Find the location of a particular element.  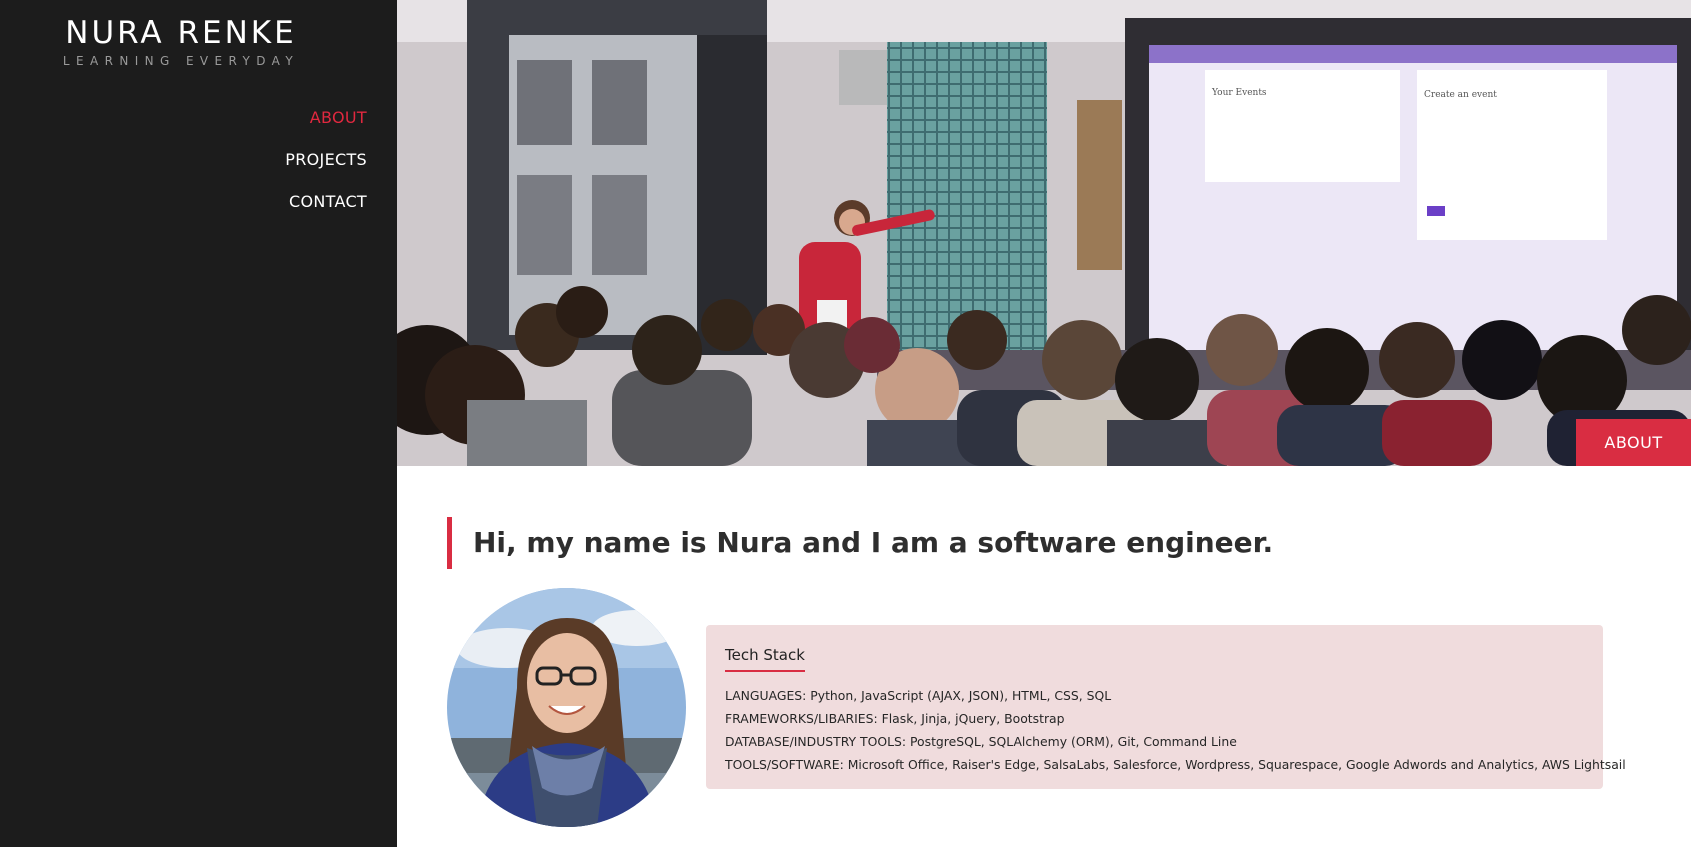

avatar is located at coordinates (566, 707).